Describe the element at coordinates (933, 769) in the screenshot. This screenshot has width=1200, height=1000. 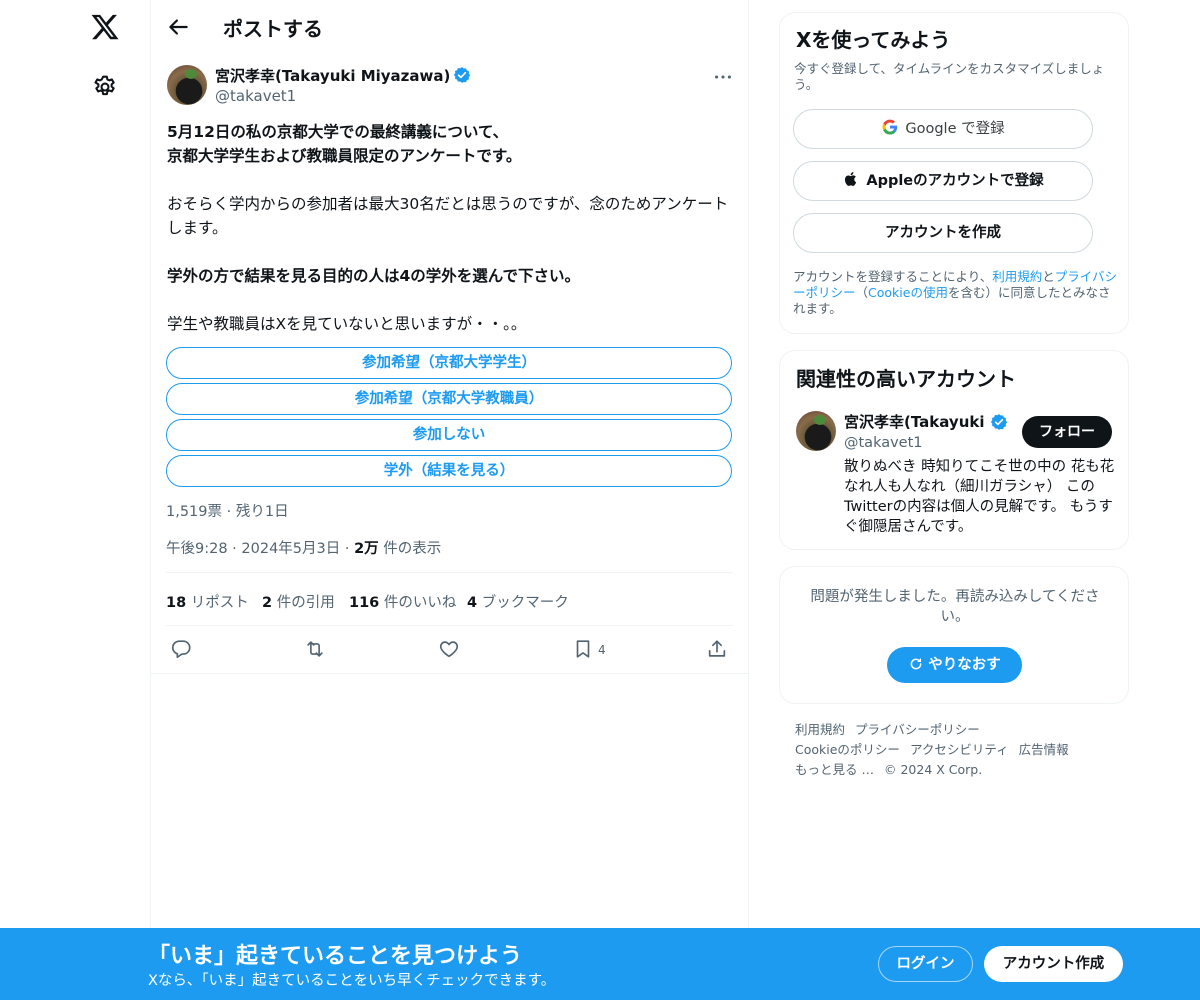
I see `copyright: © 2024 X Corp.` at that location.